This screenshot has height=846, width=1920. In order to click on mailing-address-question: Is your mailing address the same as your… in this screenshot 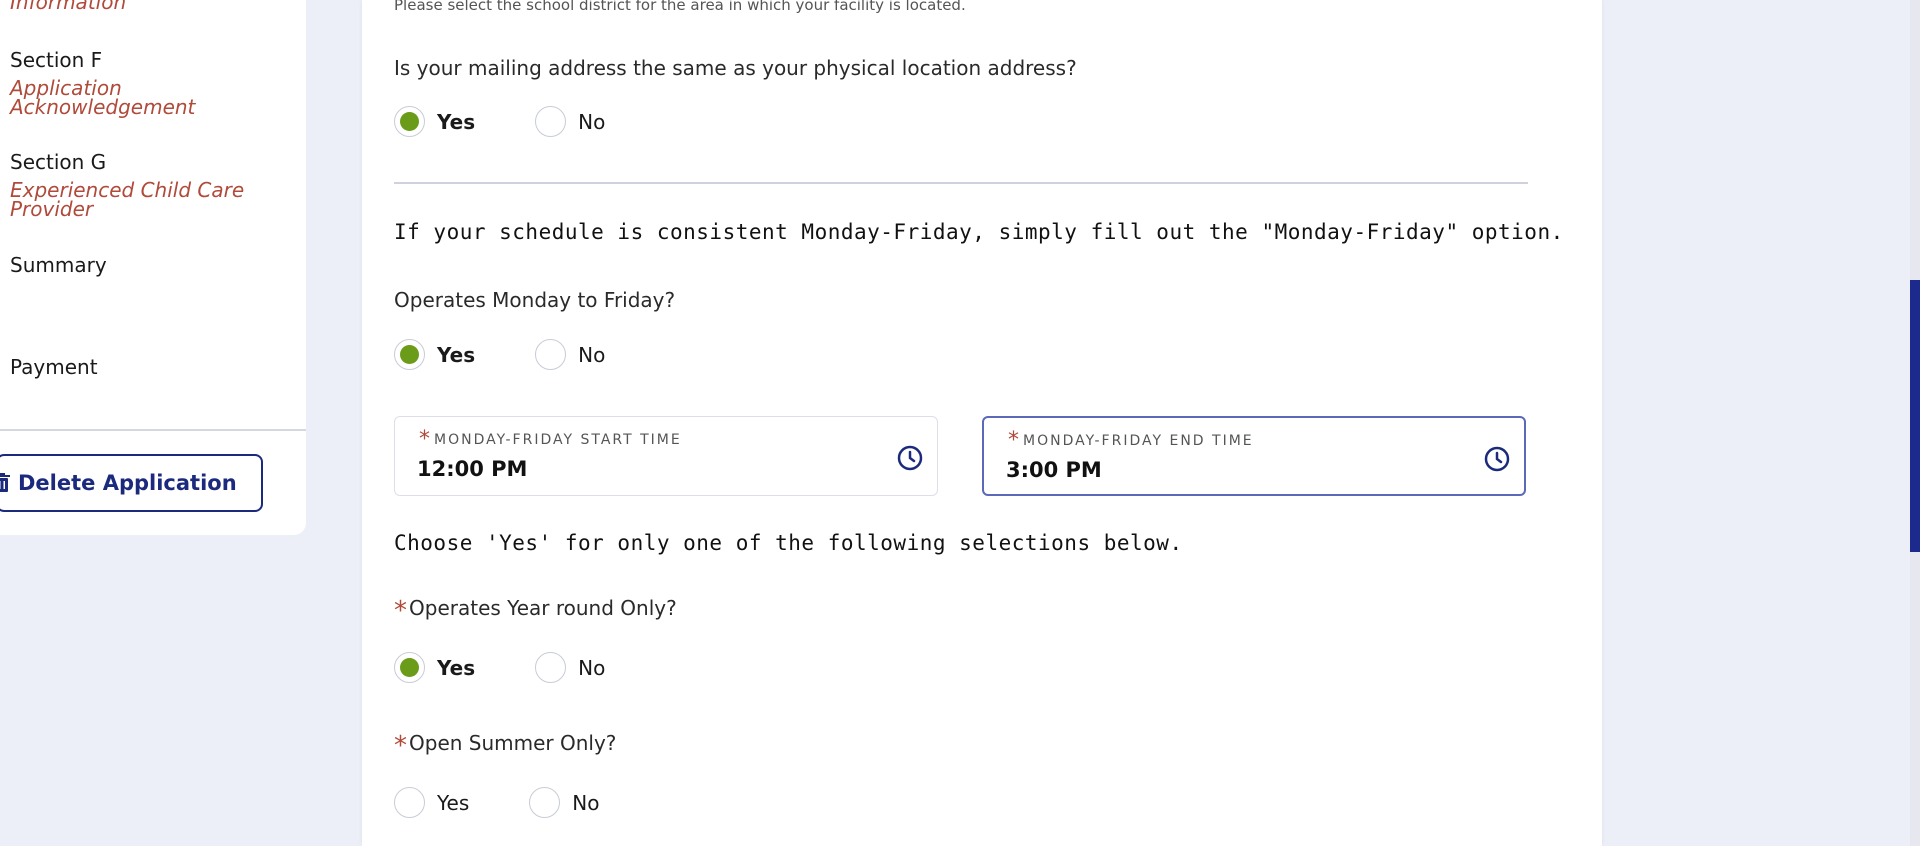, I will do `click(735, 68)`.